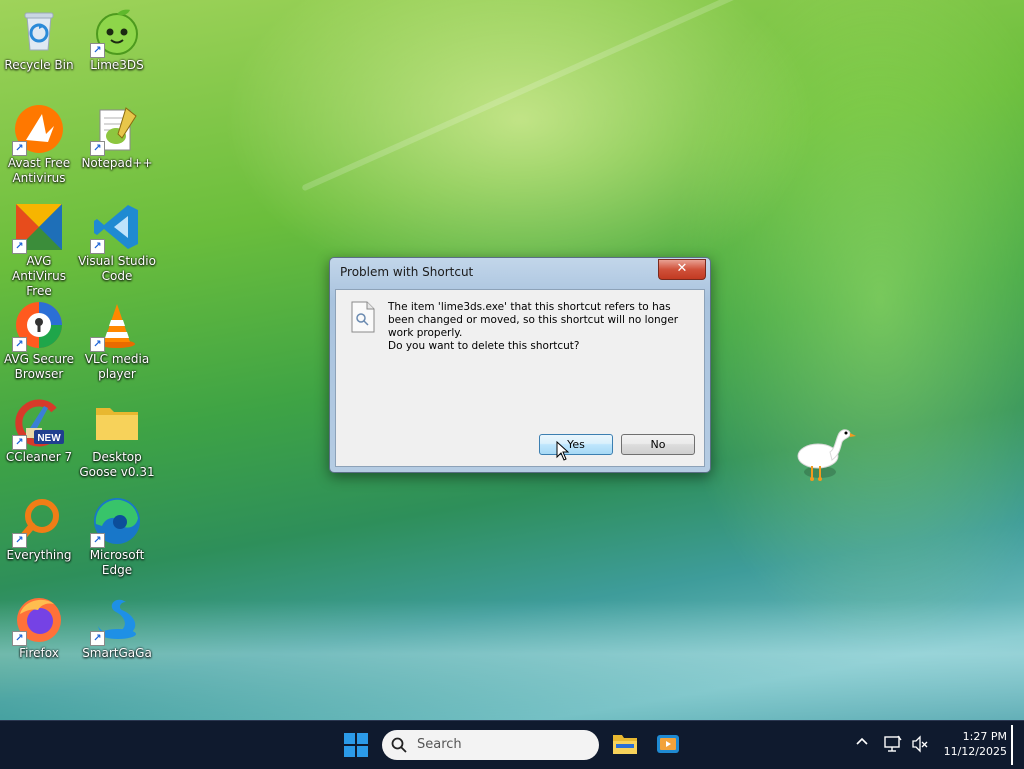 The height and width of the screenshot is (769, 1024). I want to click on desktop-icon-vlc: ↗ VLC media player, so click(117, 341).